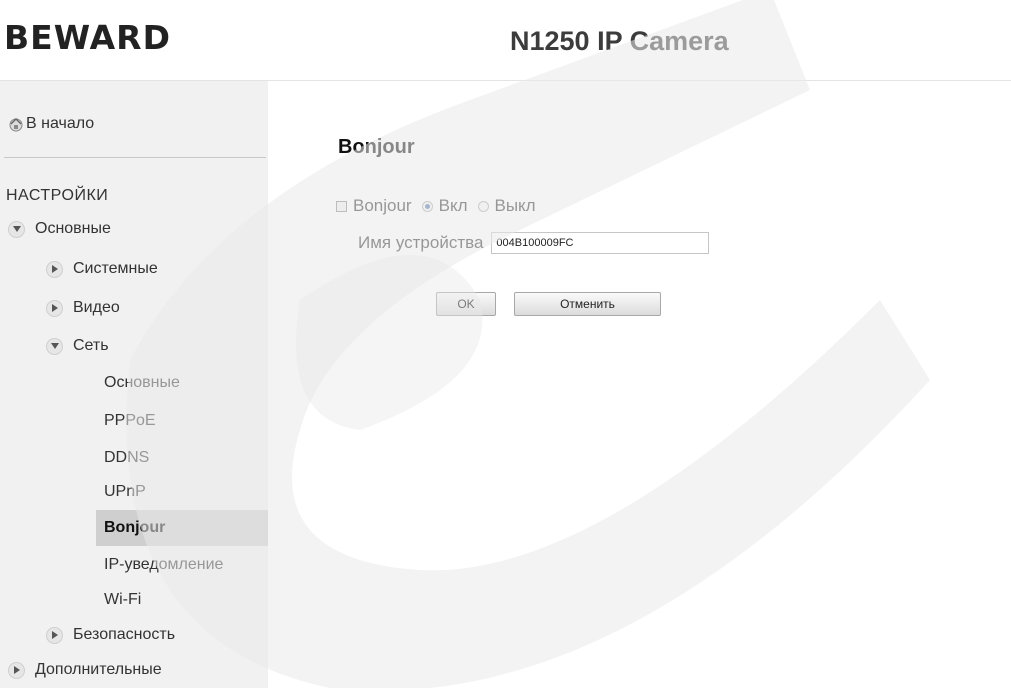 The image size is (1011, 688). I want to click on device-name-label: Имя устройства, so click(421, 242).